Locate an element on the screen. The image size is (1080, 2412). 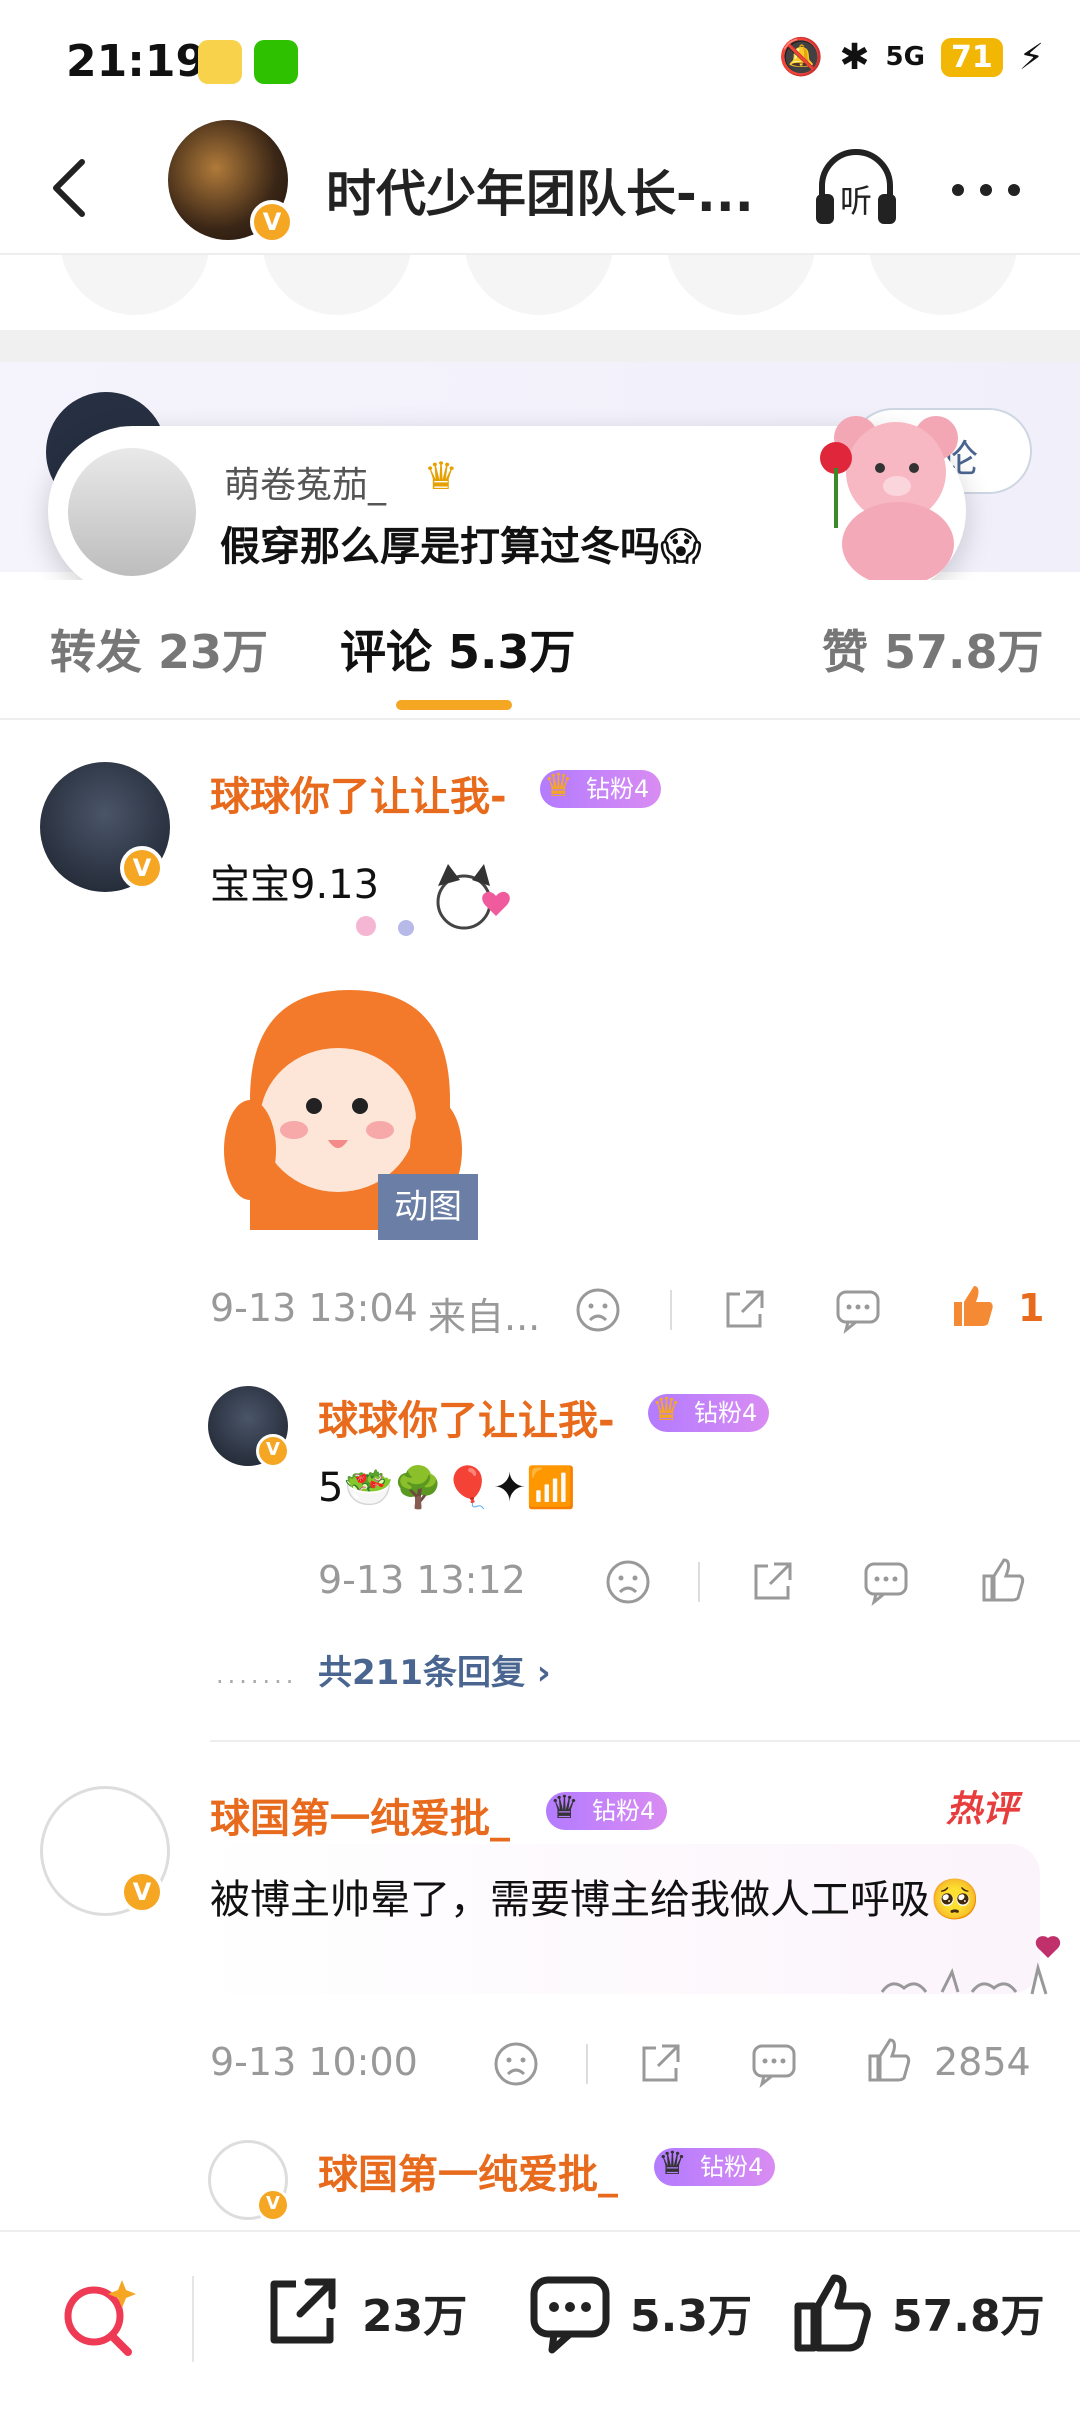
more-dots-icon is located at coordinates (986, 190).